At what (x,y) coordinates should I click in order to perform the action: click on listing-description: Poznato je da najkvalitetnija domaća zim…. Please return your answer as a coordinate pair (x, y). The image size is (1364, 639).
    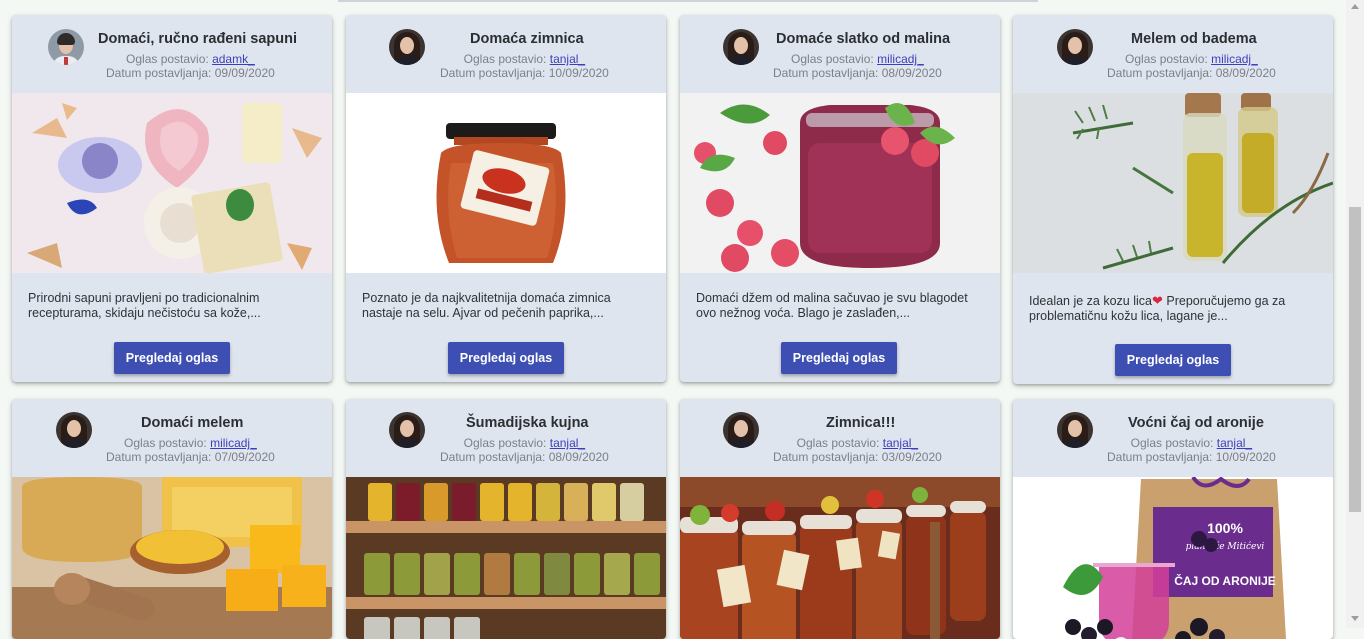
    Looking at the image, I should click on (486, 305).